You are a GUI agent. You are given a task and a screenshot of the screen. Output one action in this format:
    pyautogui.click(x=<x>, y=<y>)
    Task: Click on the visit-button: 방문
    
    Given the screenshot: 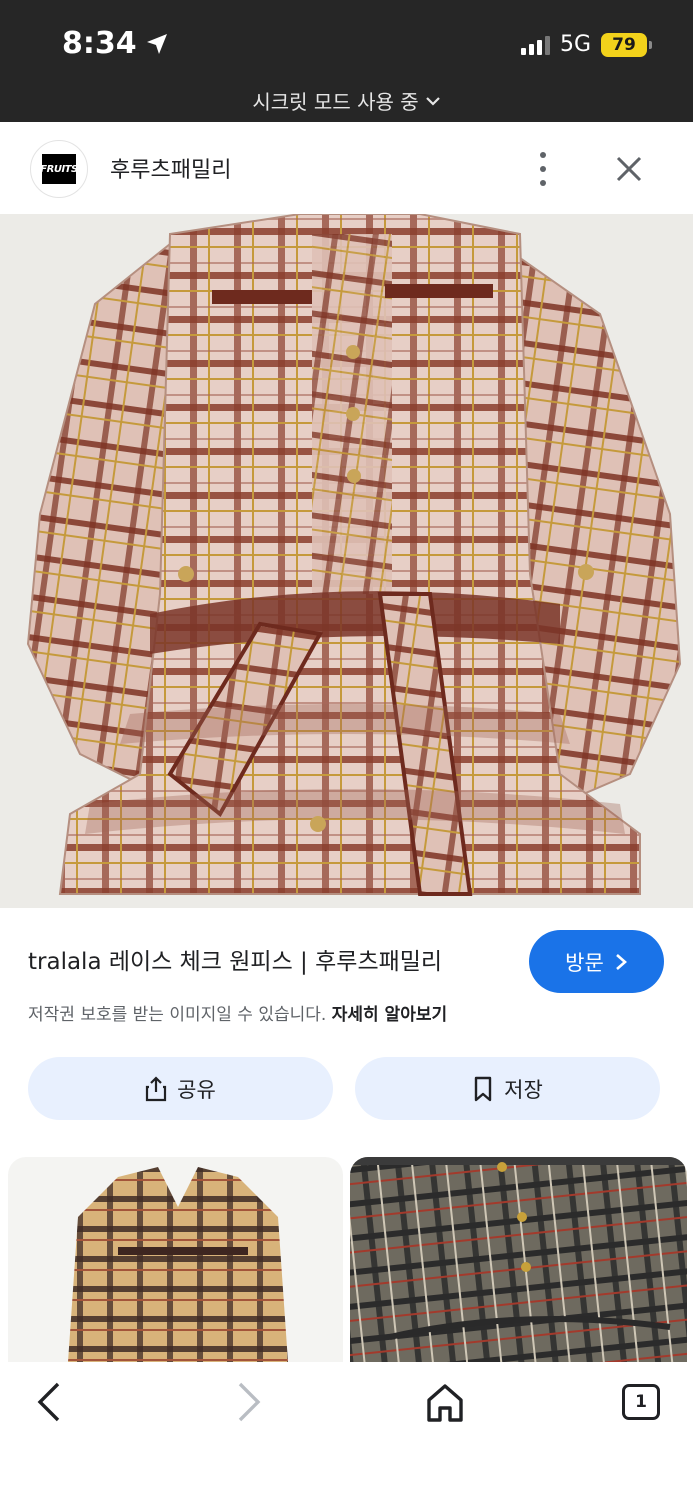 What is the action you would take?
    pyautogui.click(x=596, y=961)
    